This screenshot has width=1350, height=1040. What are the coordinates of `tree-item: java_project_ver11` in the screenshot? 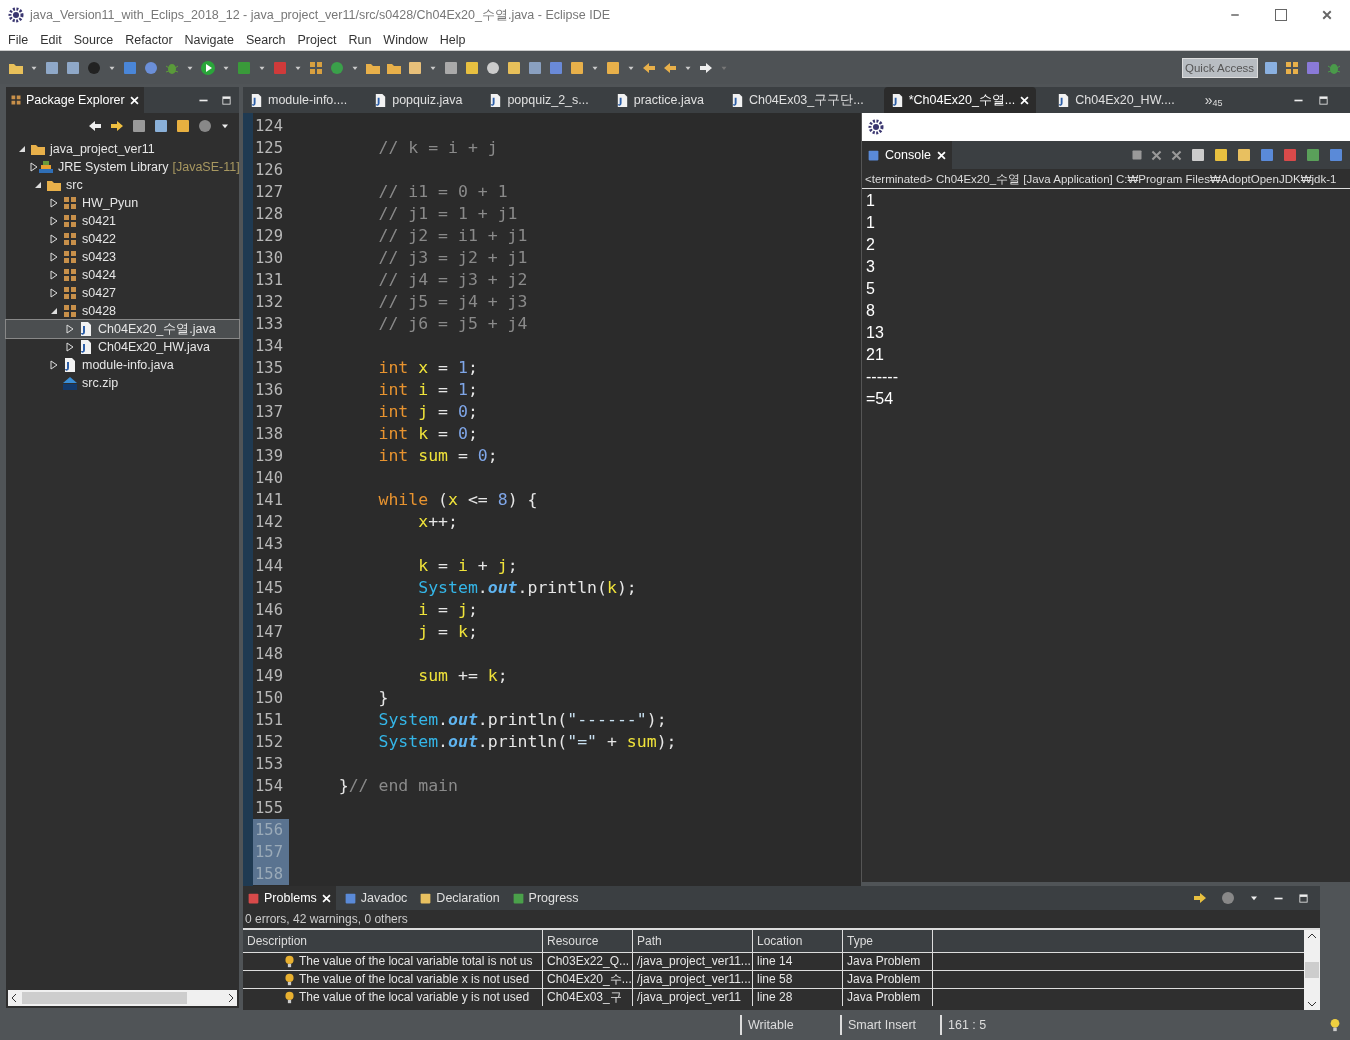 It's located at (122, 149).